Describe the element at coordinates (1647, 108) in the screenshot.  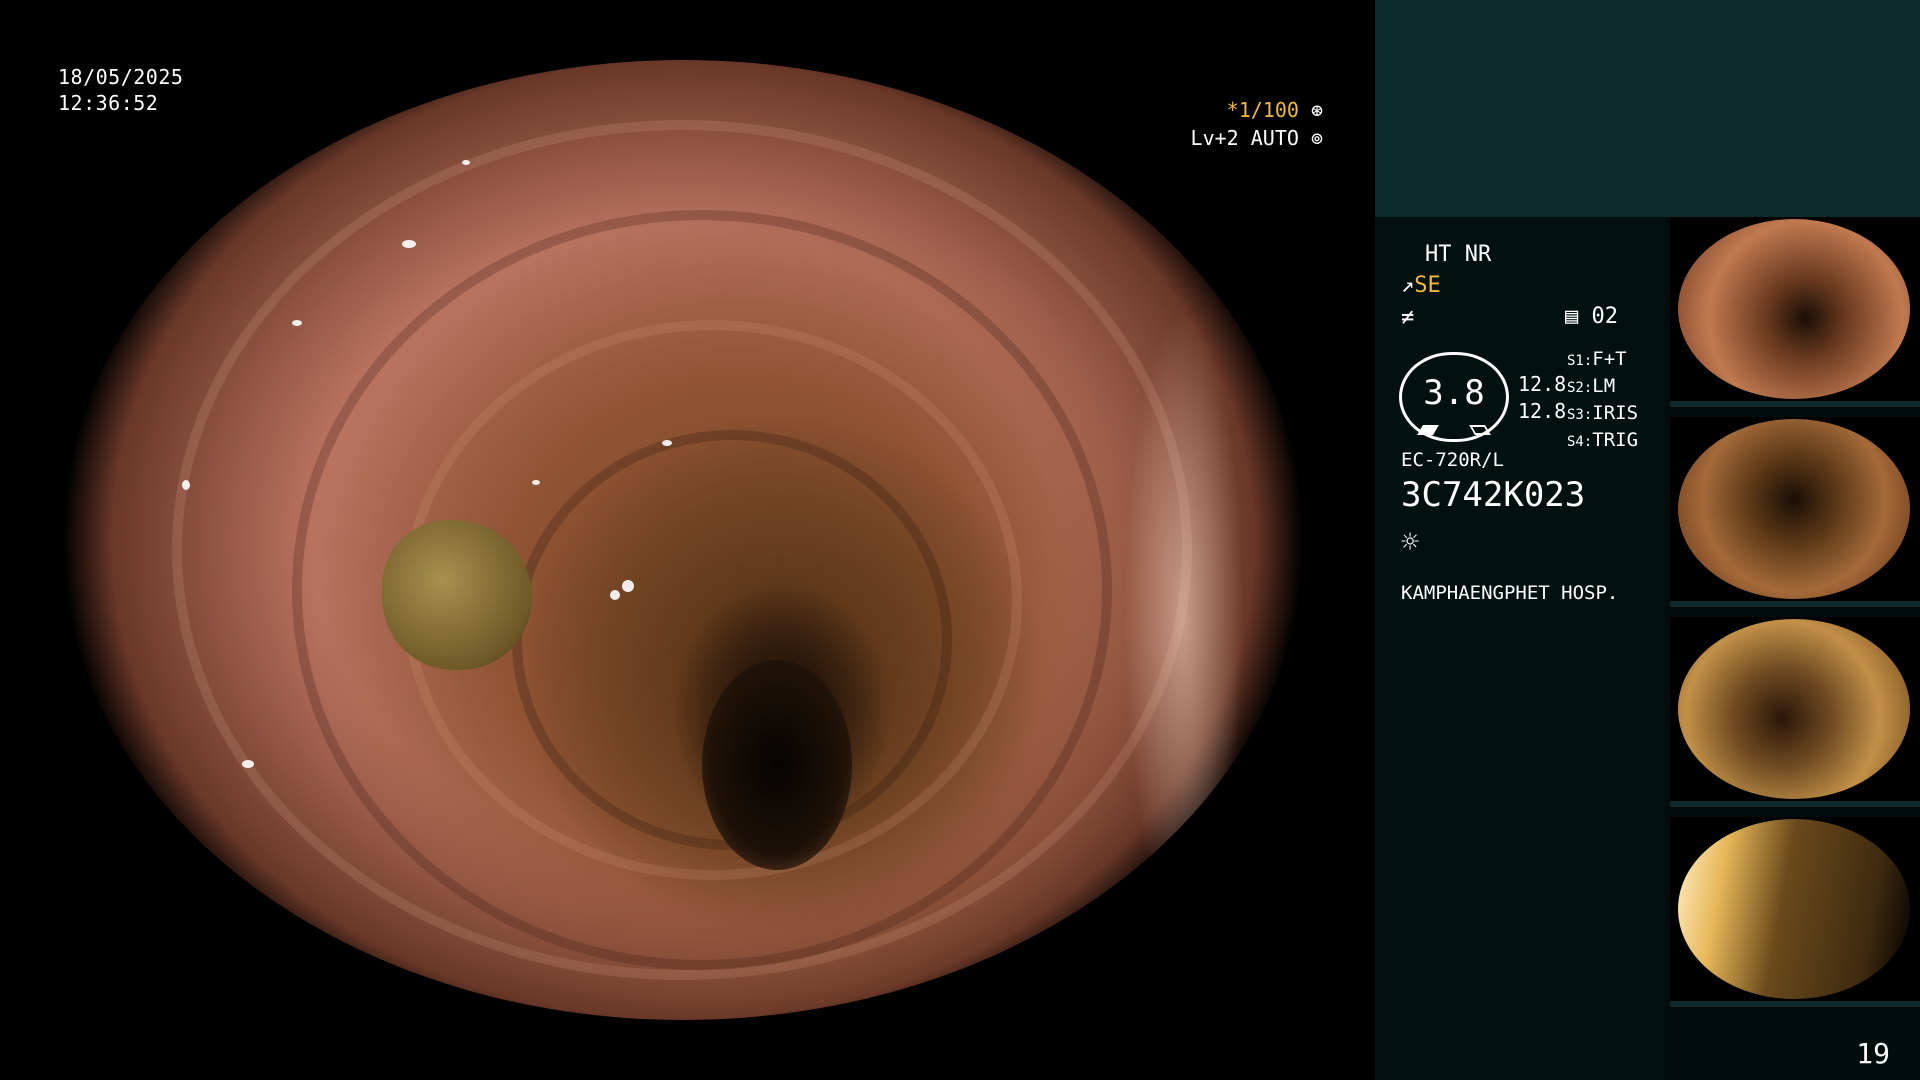
I see `panel-header-block` at that location.